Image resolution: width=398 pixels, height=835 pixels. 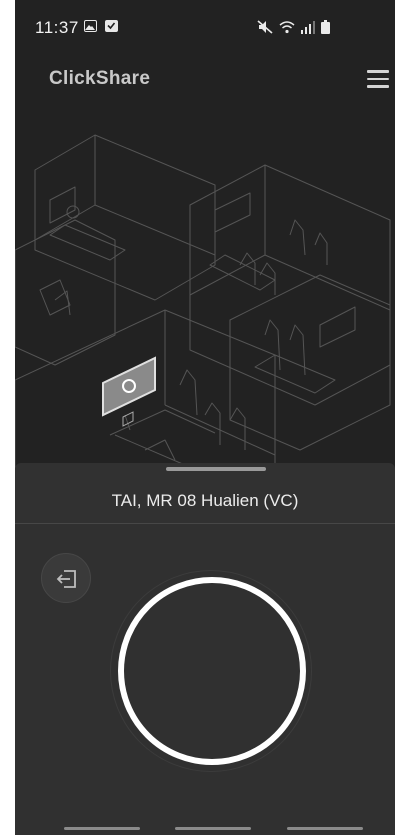 I want to click on room-name: TAI, MR 08 Hualien (VC), so click(x=205, y=500).